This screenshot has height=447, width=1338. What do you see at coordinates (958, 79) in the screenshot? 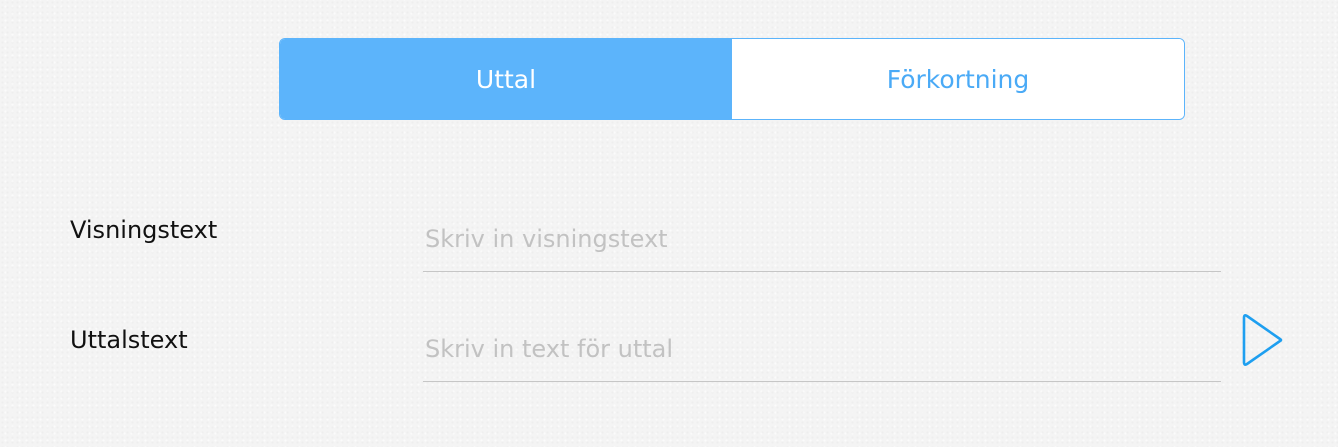
I see `segment-forkortning: Förkortning` at bounding box center [958, 79].